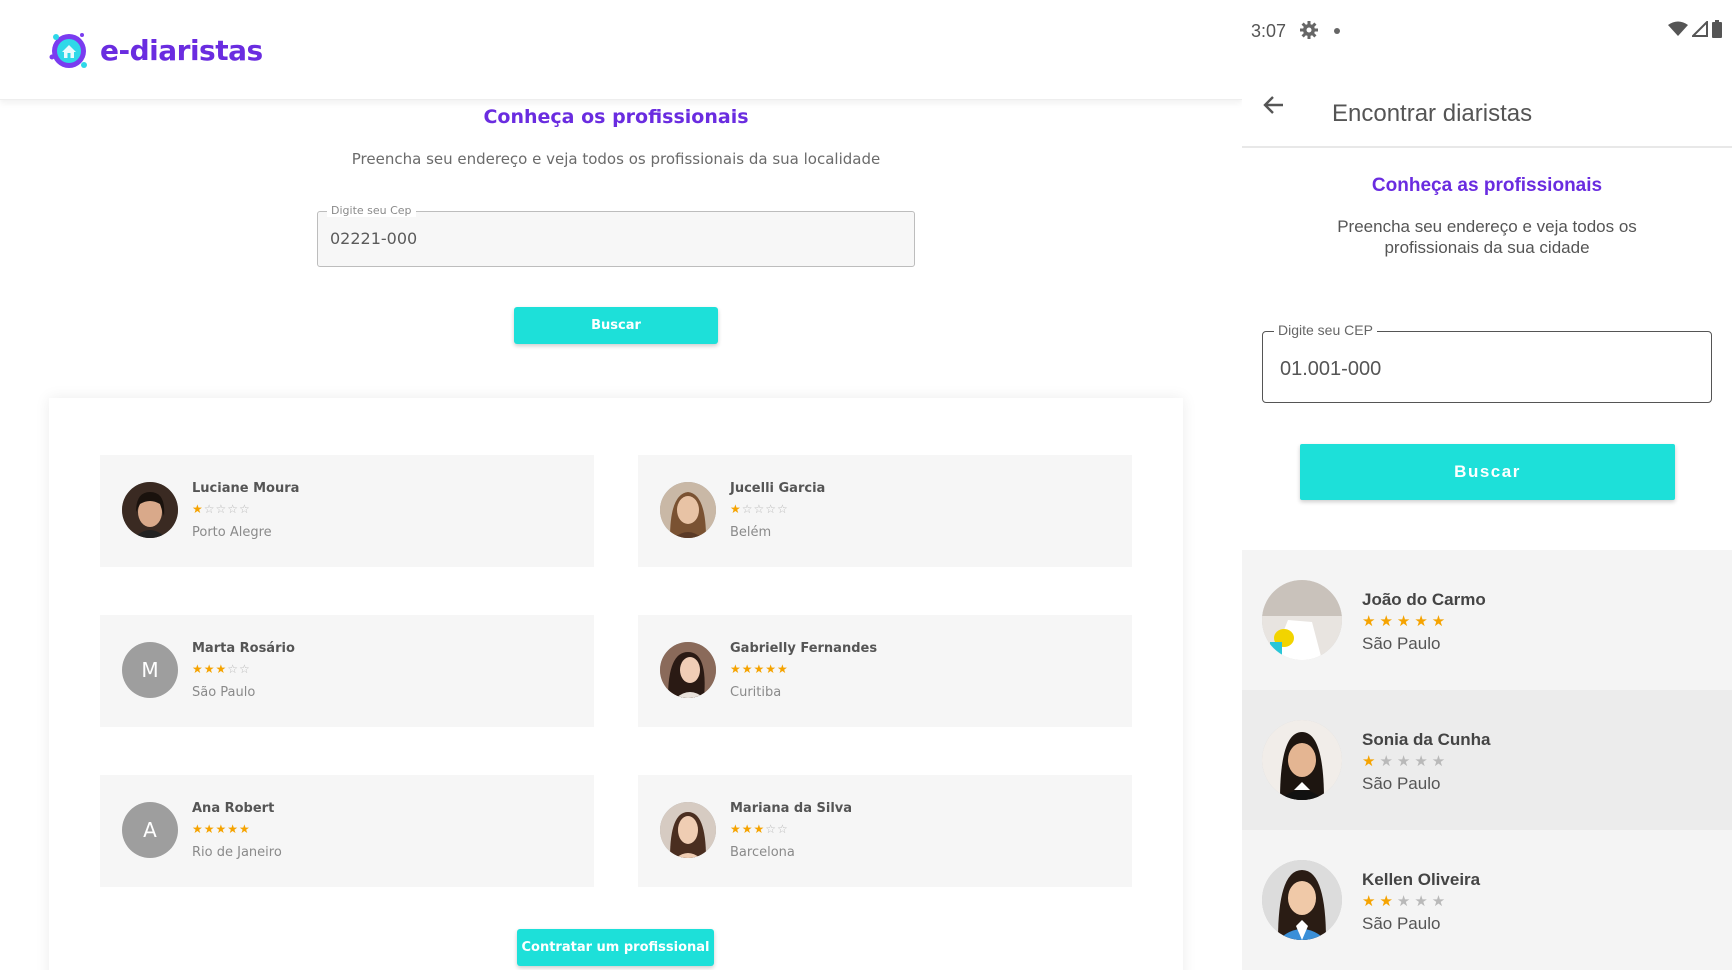 This screenshot has width=1732, height=970. What do you see at coordinates (1487, 472) in the screenshot?
I see `mobile-search-button: Buscar` at bounding box center [1487, 472].